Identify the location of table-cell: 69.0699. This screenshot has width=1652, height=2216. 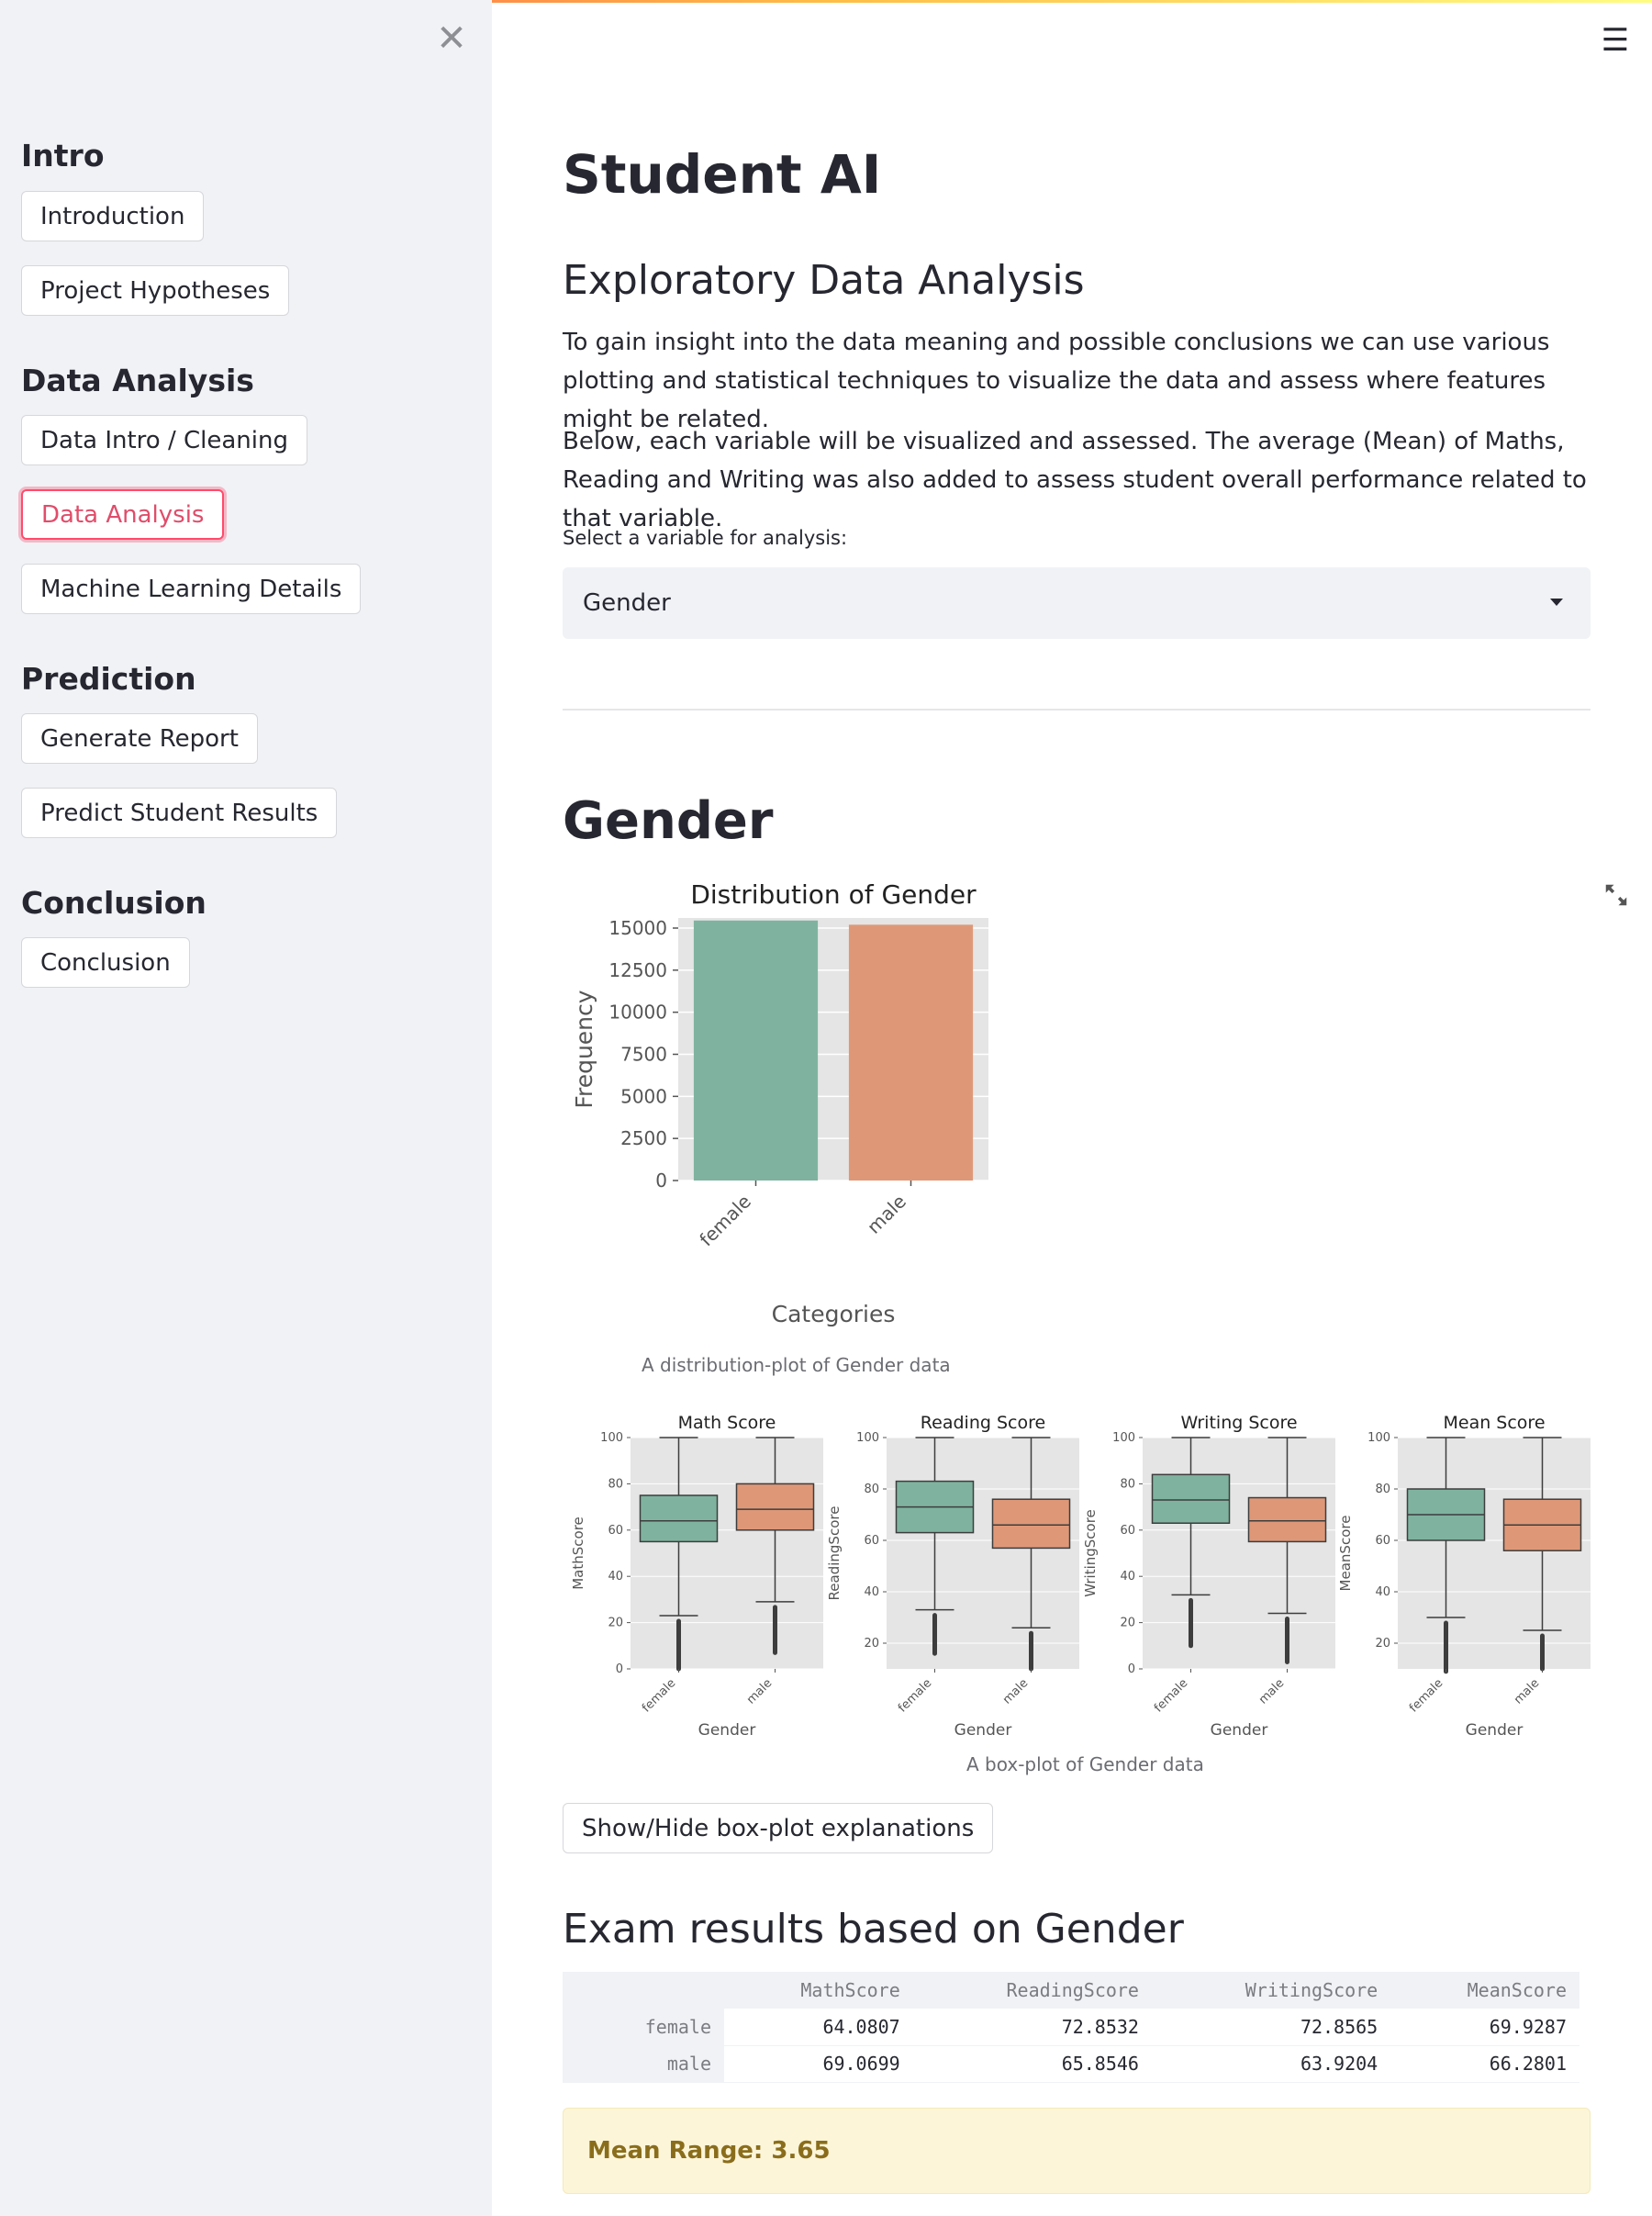
(819, 2064).